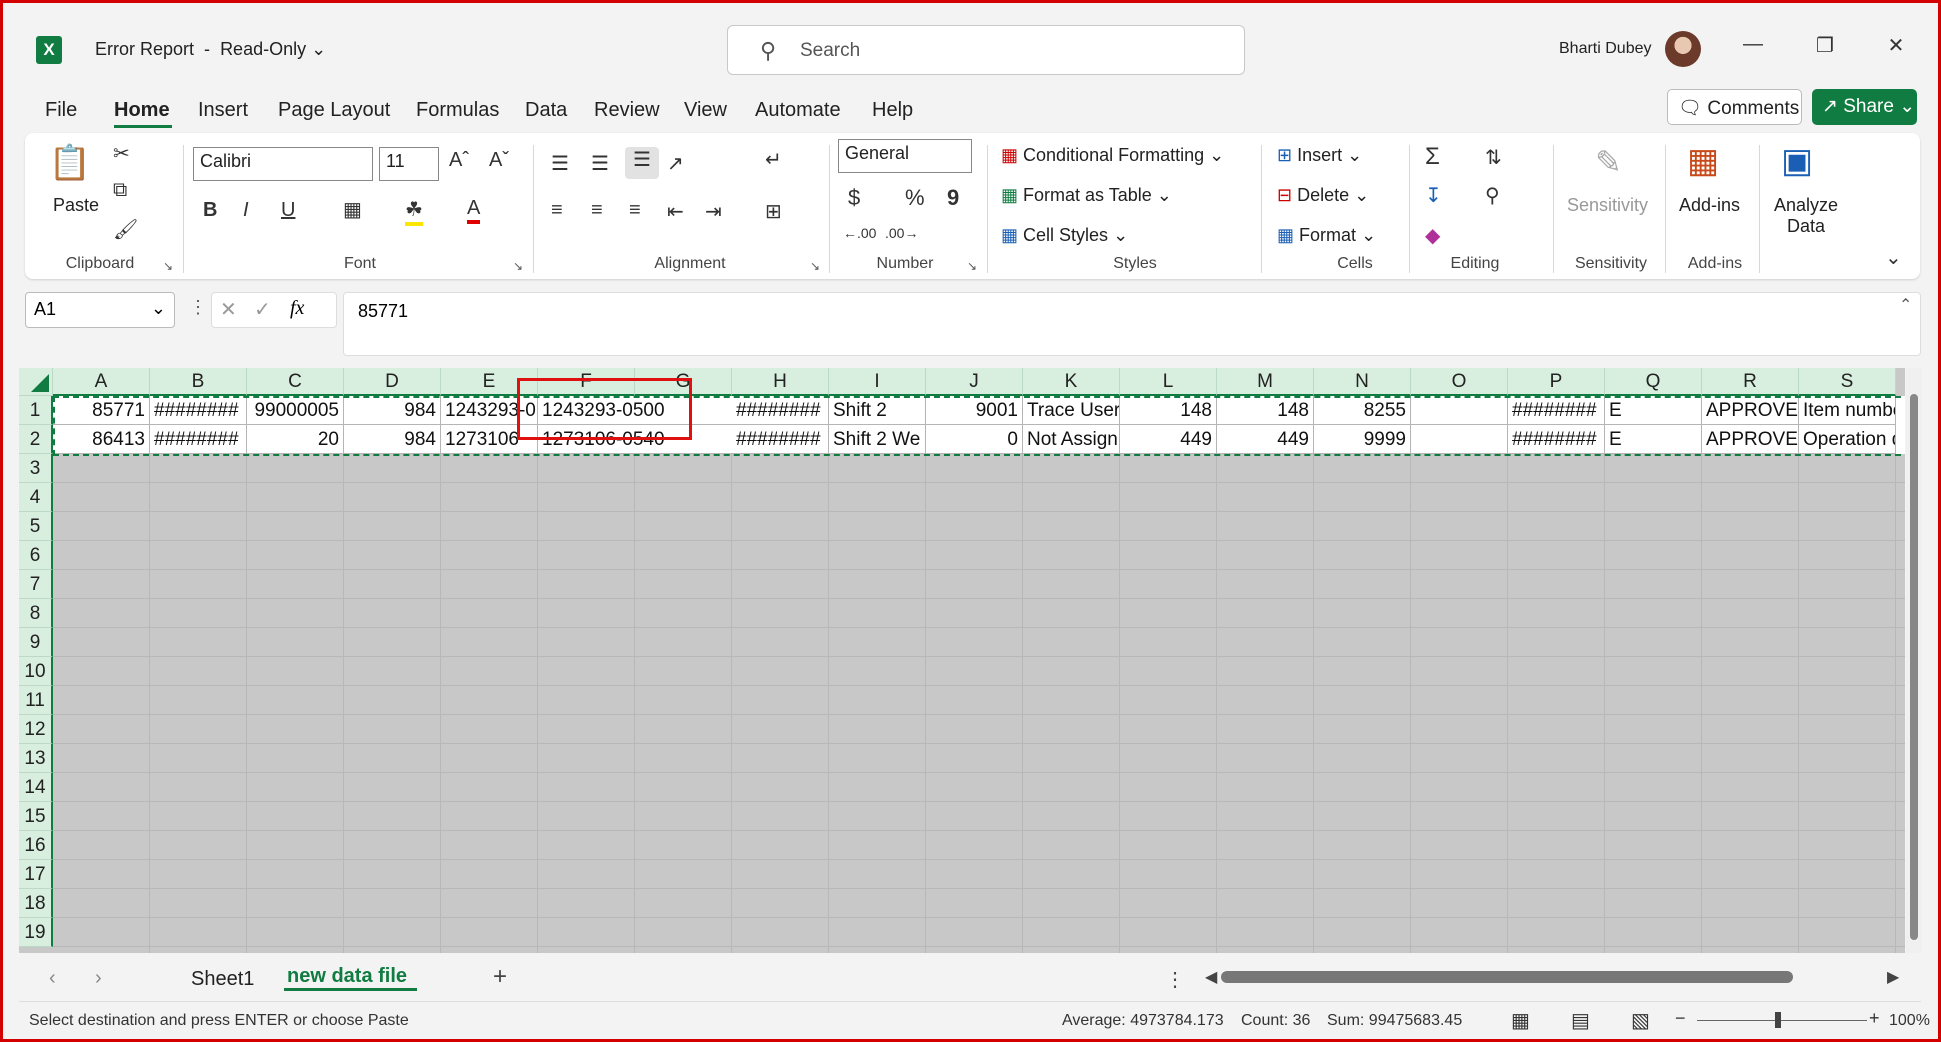 The image size is (1941, 1042). What do you see at coordinates (1493, 157) in the screenshot?
I see `sort-filter-icon: ⇅` at bounding box center [1493, 157].